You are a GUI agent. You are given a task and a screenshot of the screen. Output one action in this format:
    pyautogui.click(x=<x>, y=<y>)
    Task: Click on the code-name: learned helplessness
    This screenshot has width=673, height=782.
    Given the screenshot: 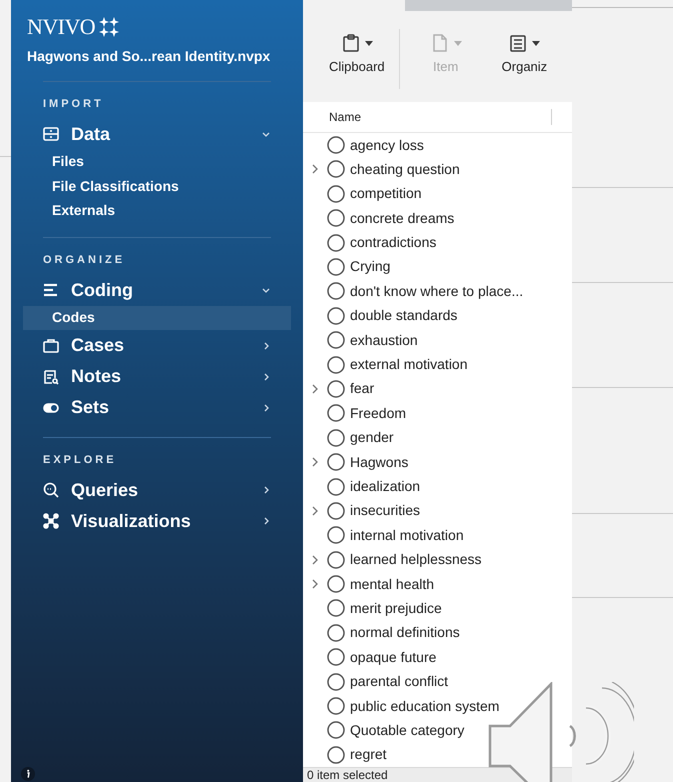 What is the action you would take?
    pyautogui.click(x=416, y=559)
    